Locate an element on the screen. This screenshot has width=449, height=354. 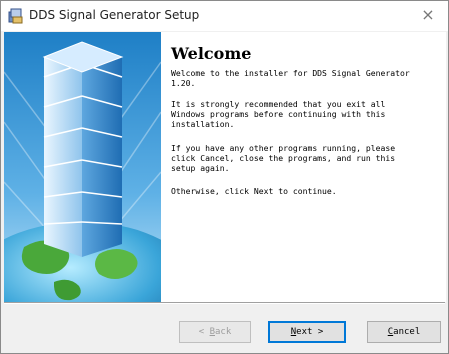
back-button: < Back is located at coordinates (215, 332).